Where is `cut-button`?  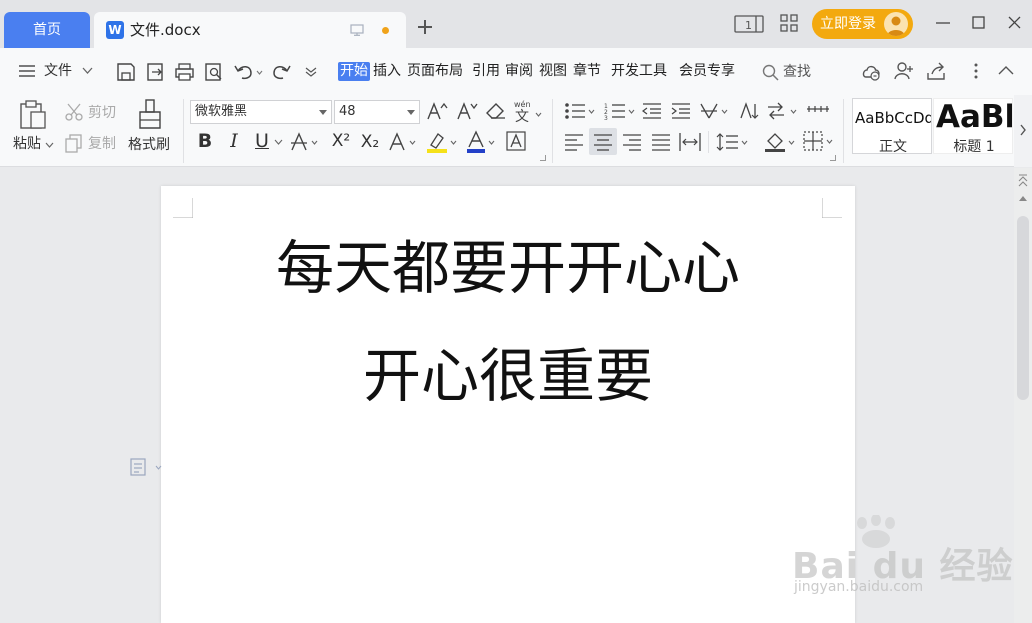 cut-button is located at coordinates (74, 112).